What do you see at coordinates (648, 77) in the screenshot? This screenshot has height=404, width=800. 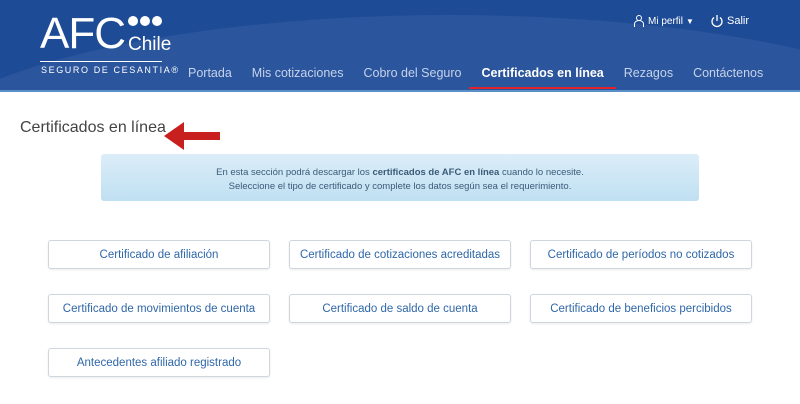 I see `nav-rezagos: Rezagos` at bounding box center [648, 77].